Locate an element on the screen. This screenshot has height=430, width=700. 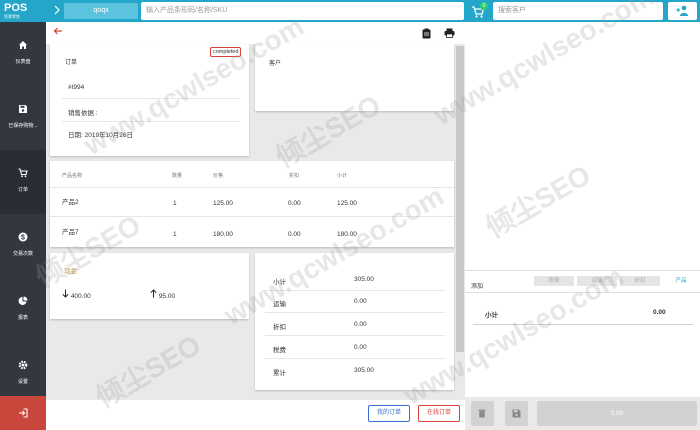
add-user-icon is located at coordinates (682, 10).